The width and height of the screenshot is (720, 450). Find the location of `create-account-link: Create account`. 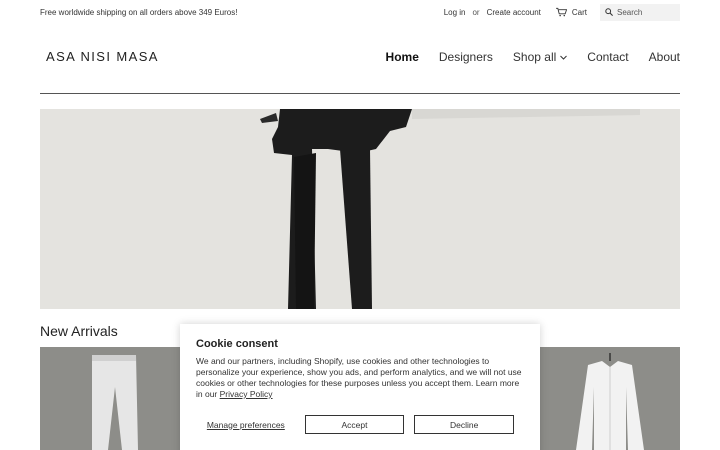

create-account-link: Create account is located at coordinates (514, 12).